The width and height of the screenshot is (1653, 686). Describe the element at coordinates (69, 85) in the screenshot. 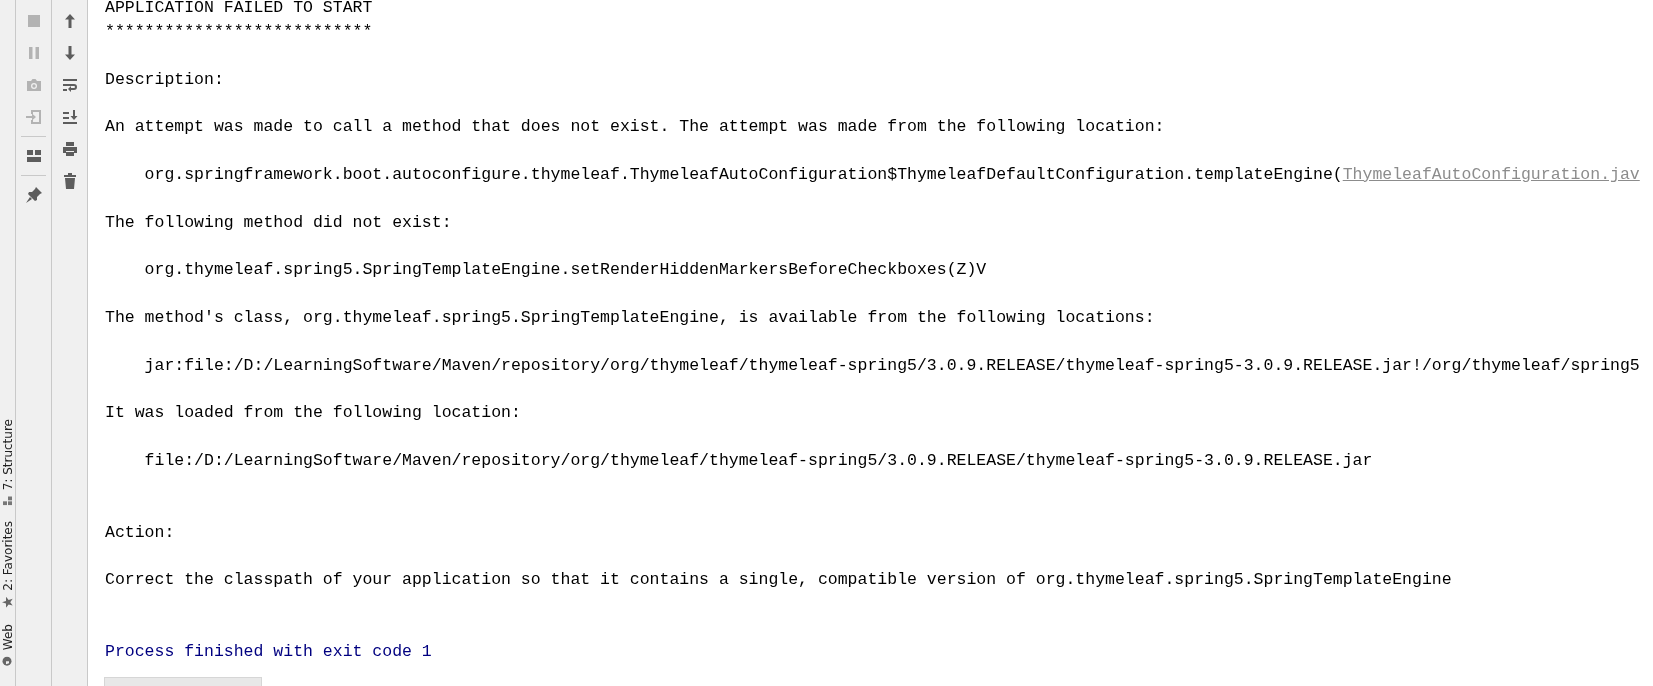

I see `soft-wrap-icon` at that location.